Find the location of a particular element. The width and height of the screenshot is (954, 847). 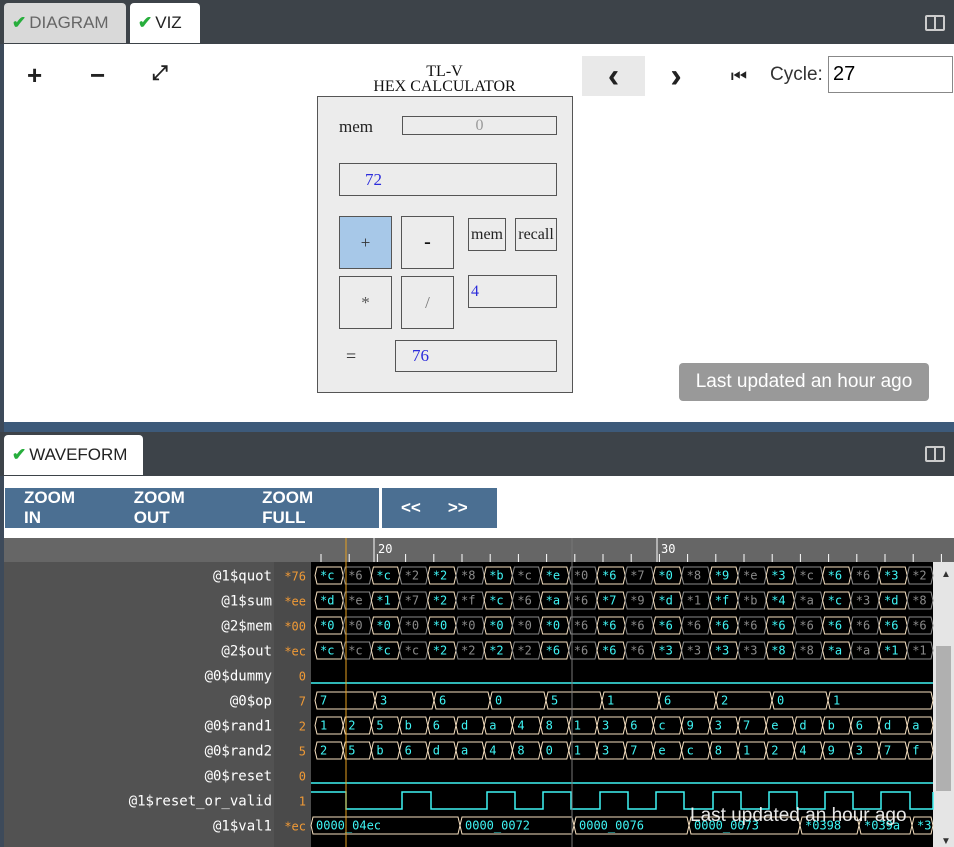

bus-value: 0000_0072 is located at coordinates (497, 826).